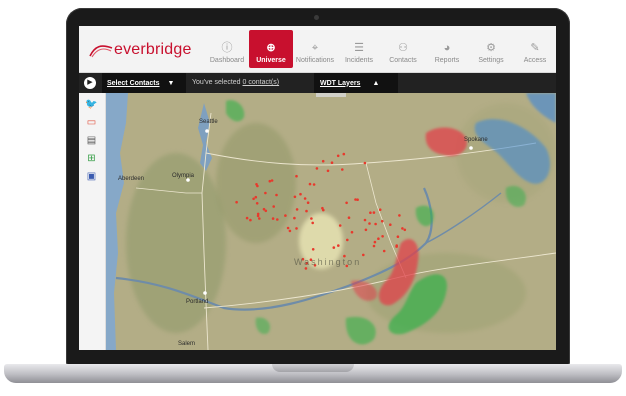  Describe the element at coordinates (205, 293) in the screenshot. I see `city-marker-portland` at that location.